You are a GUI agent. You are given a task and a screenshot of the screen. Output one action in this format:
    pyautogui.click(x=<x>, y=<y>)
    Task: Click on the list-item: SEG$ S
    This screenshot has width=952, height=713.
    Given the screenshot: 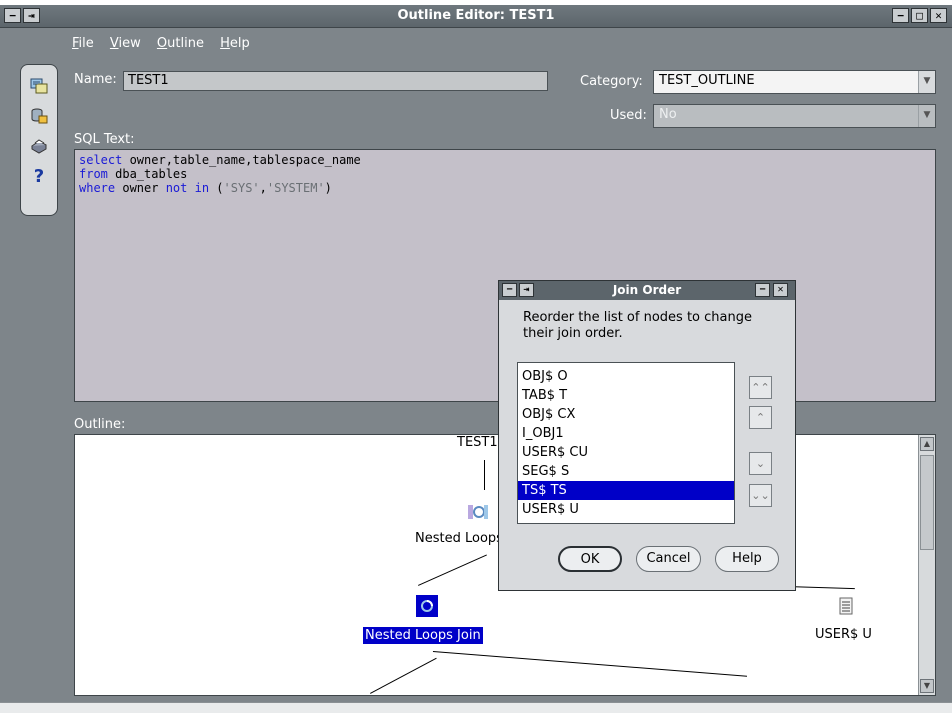 What is the action you would take?
    pyautogui.click(x=626, y=471)
    